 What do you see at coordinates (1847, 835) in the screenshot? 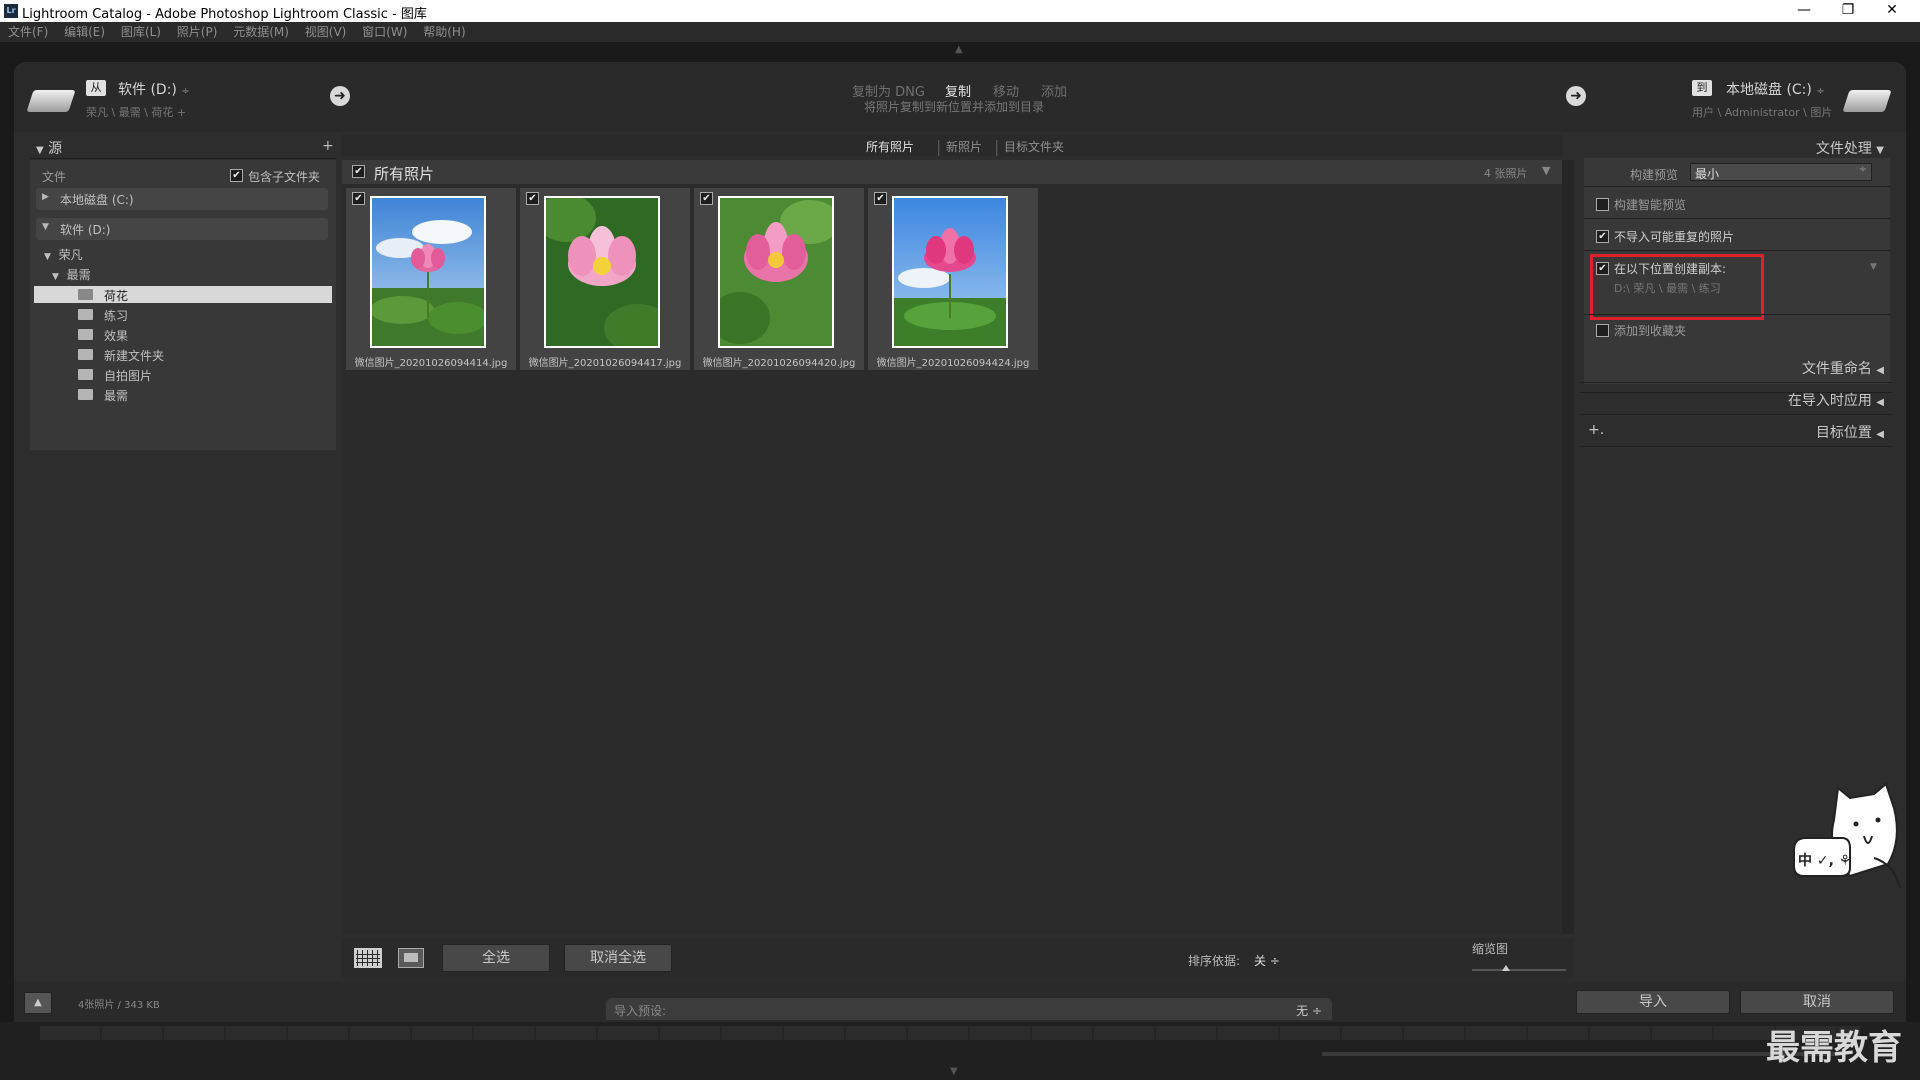
I see `mascot-cat-icon` at bounding box center [1847, 835].